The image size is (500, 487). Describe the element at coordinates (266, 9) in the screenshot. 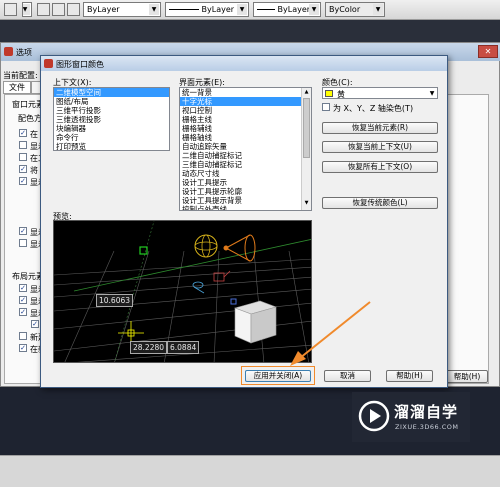

I see `lineweight-sample` at that location.